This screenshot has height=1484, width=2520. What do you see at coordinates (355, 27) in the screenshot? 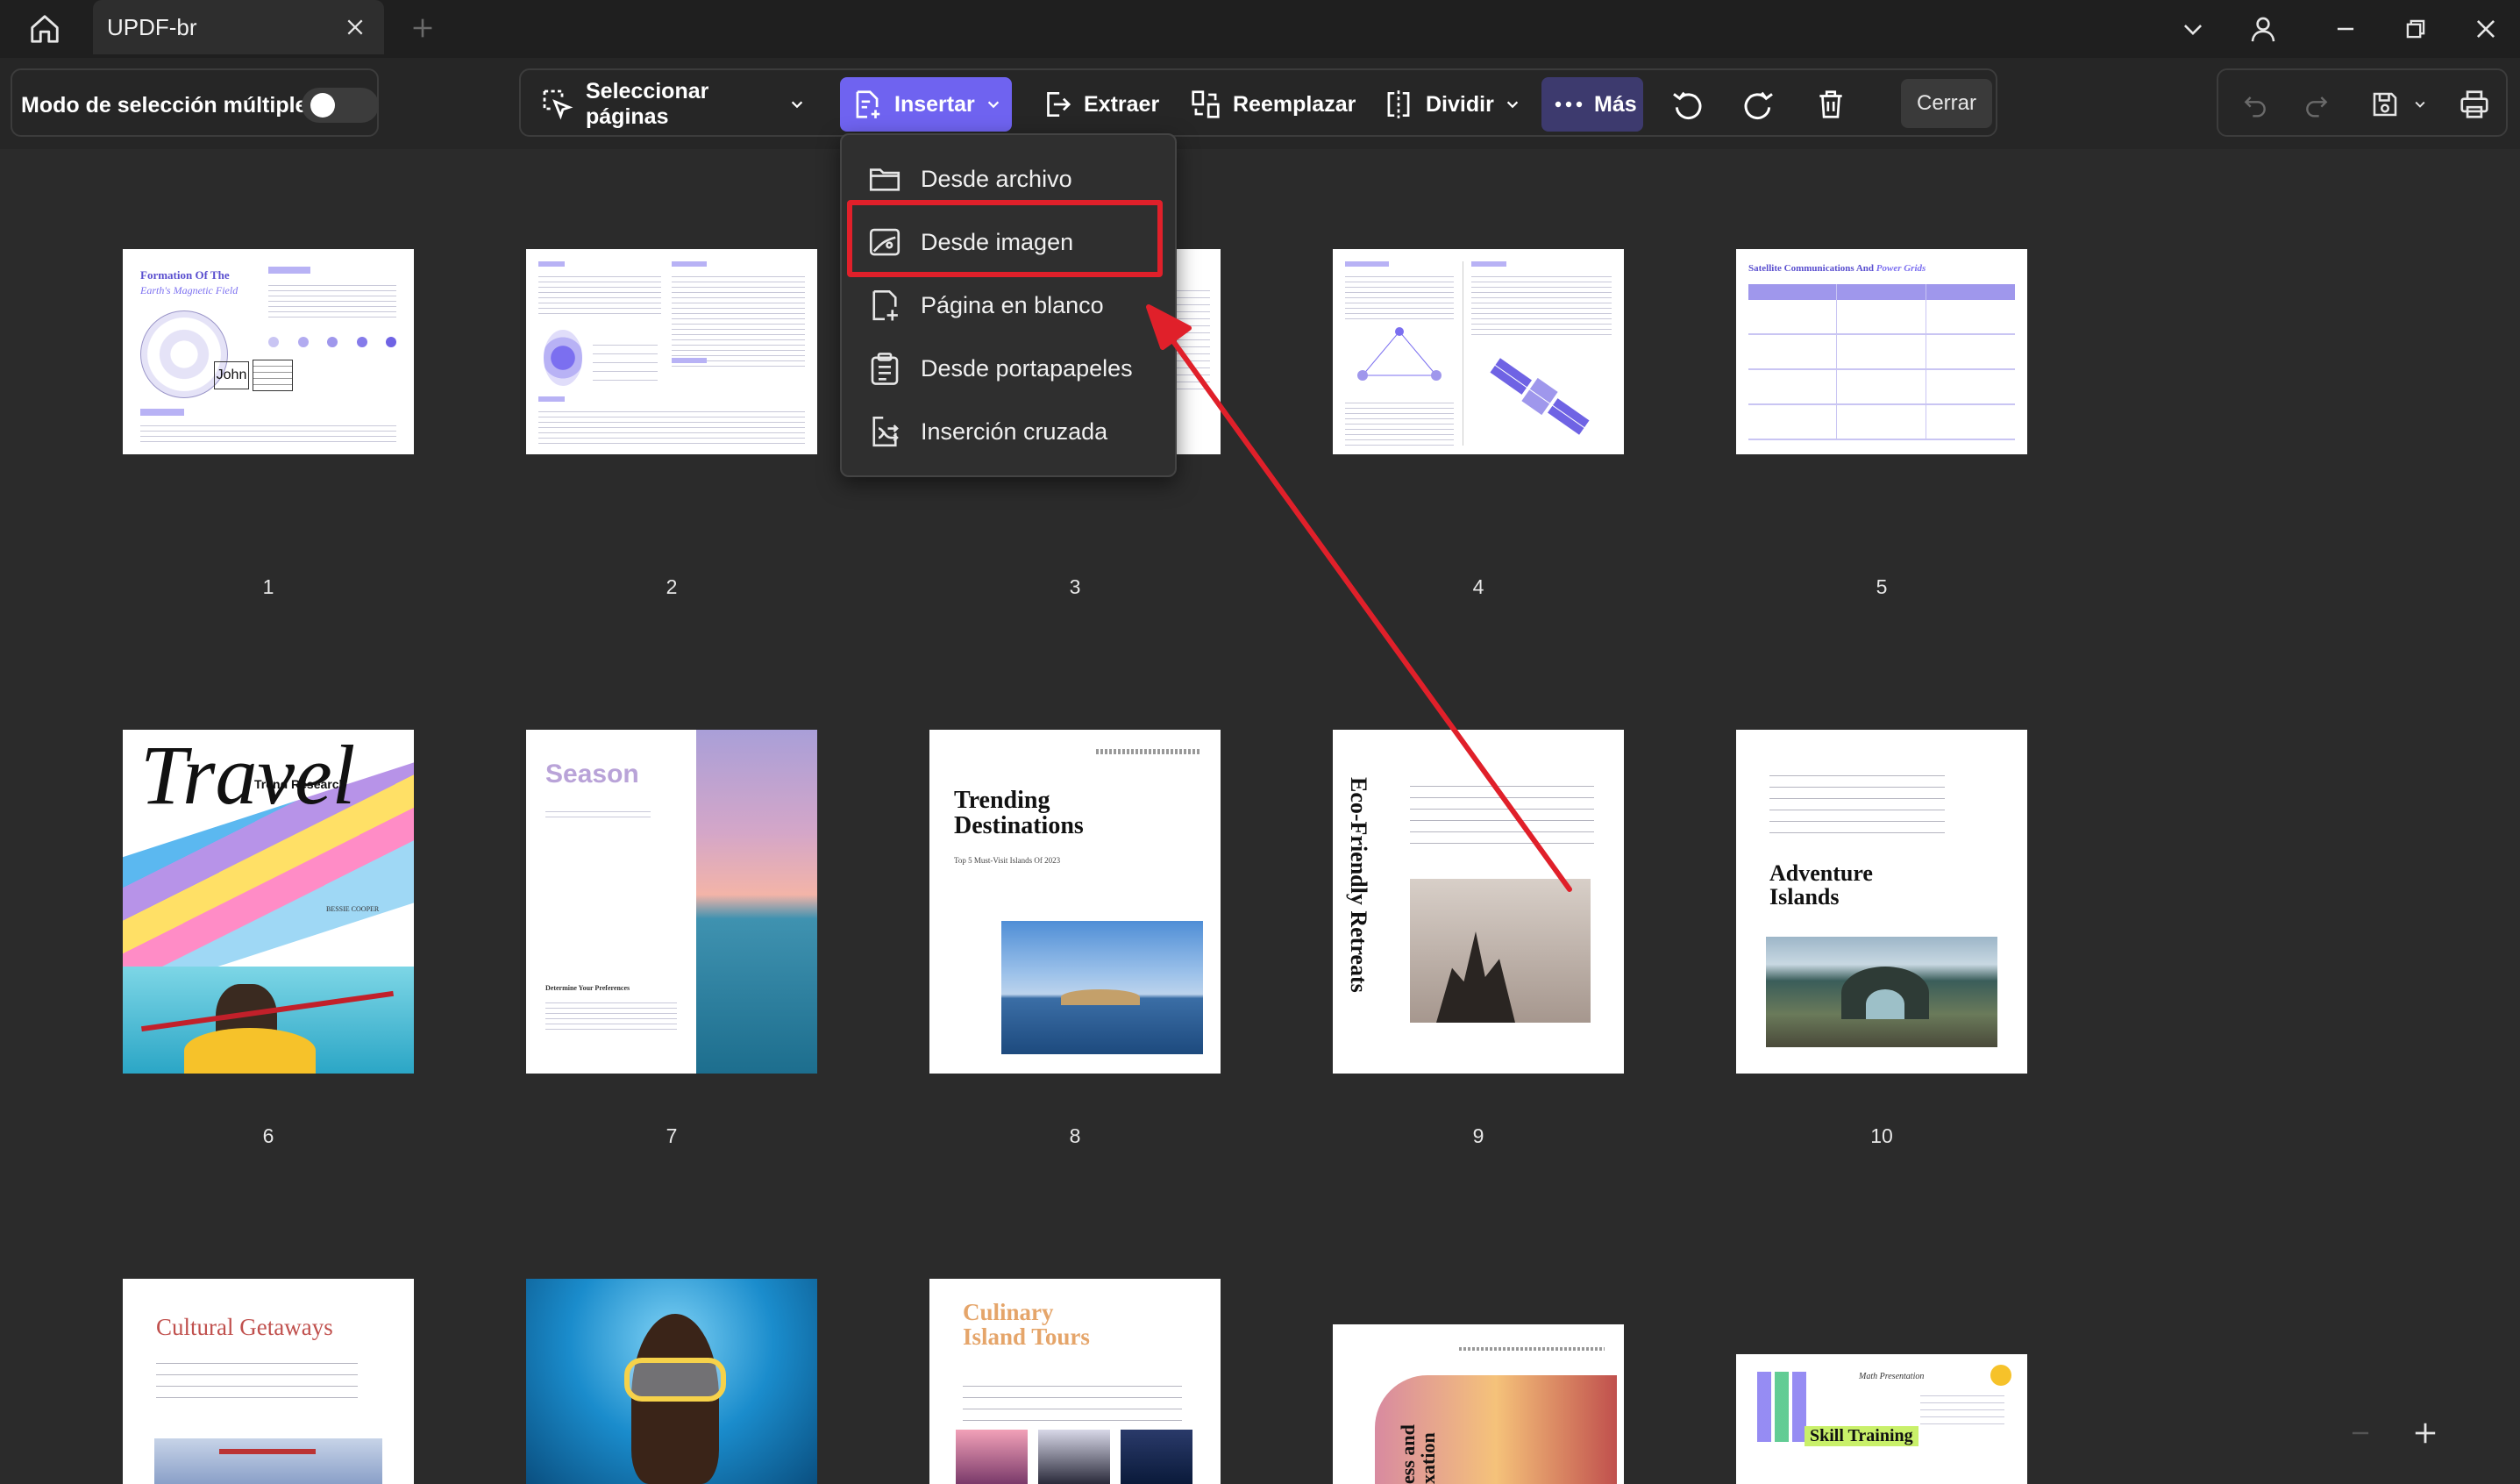
I see `tab-close-button` at bounding box center [355, 27].